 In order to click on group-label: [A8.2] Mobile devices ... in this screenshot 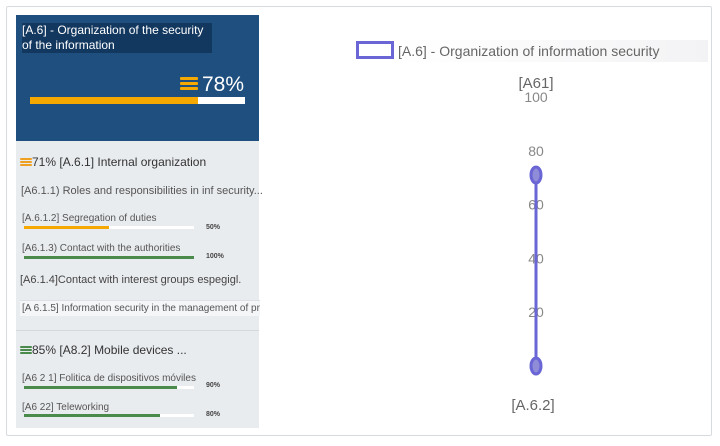, I will do `click(123, 350)`.